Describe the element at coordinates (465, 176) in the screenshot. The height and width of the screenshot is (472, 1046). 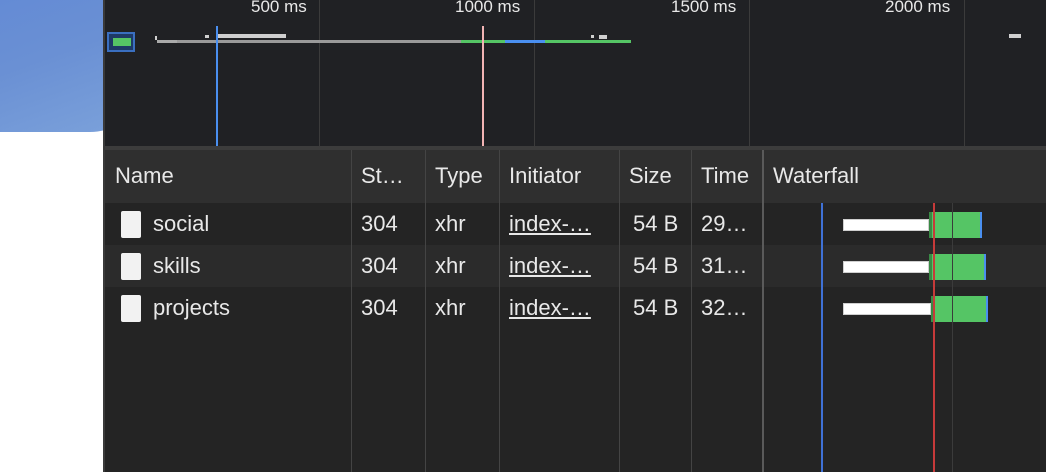
I see `column-header-type: Type` at that location.